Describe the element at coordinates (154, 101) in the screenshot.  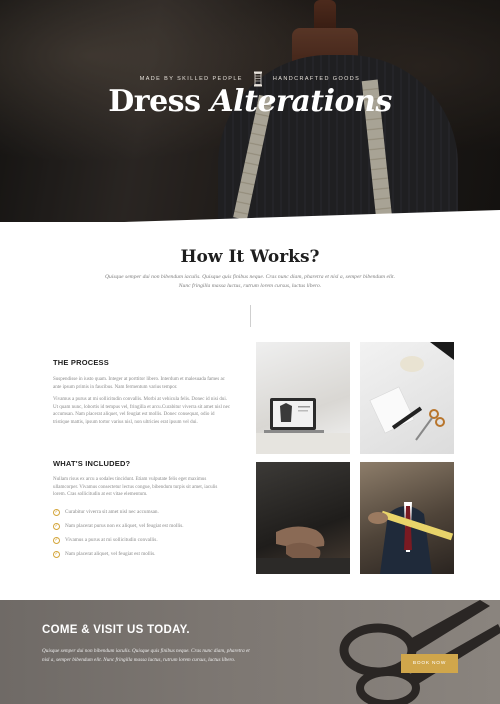
I see `hero-title-main: Dress` at that location.